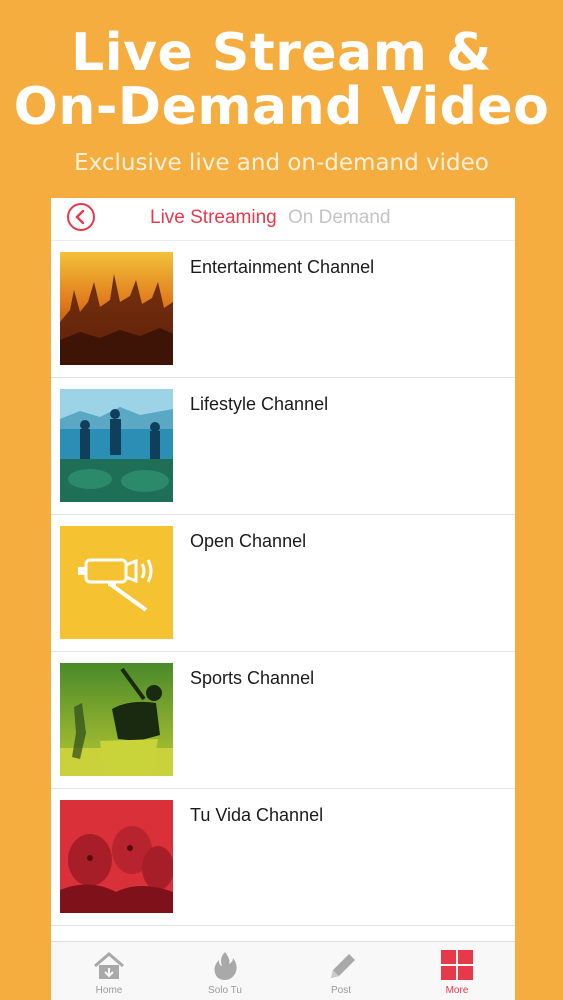 This screenshot has width=563, height=1000. I want to click on tab-more: More, so click(457, 971).